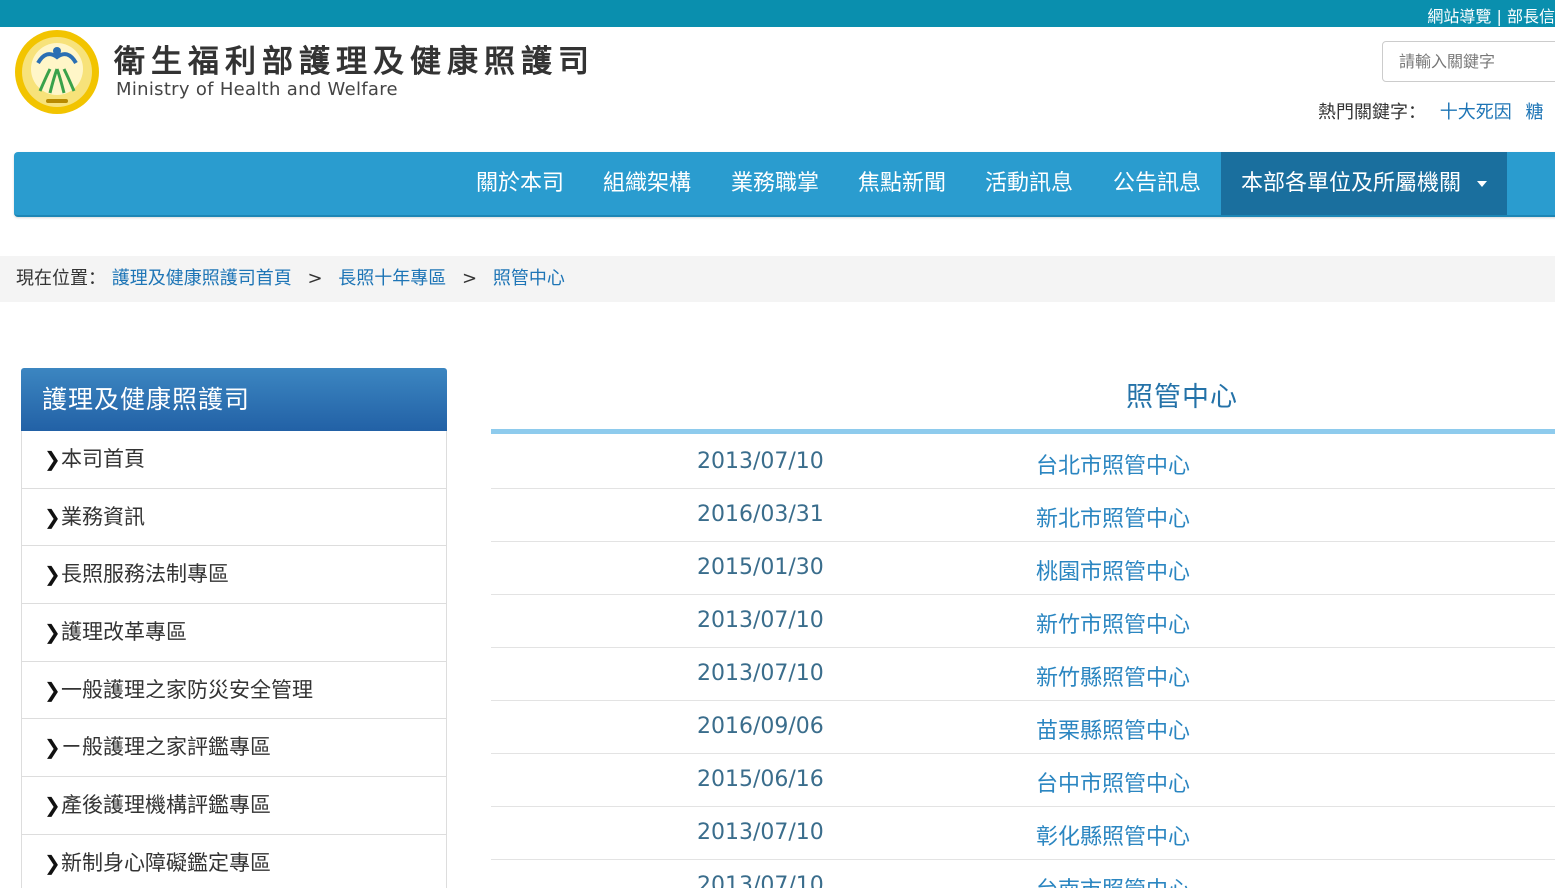  What do you see at coordinates (1476, 112) in the screenshot?
I see `hot-keyword-link: 十大死因` at bounding box center [1476, 112].